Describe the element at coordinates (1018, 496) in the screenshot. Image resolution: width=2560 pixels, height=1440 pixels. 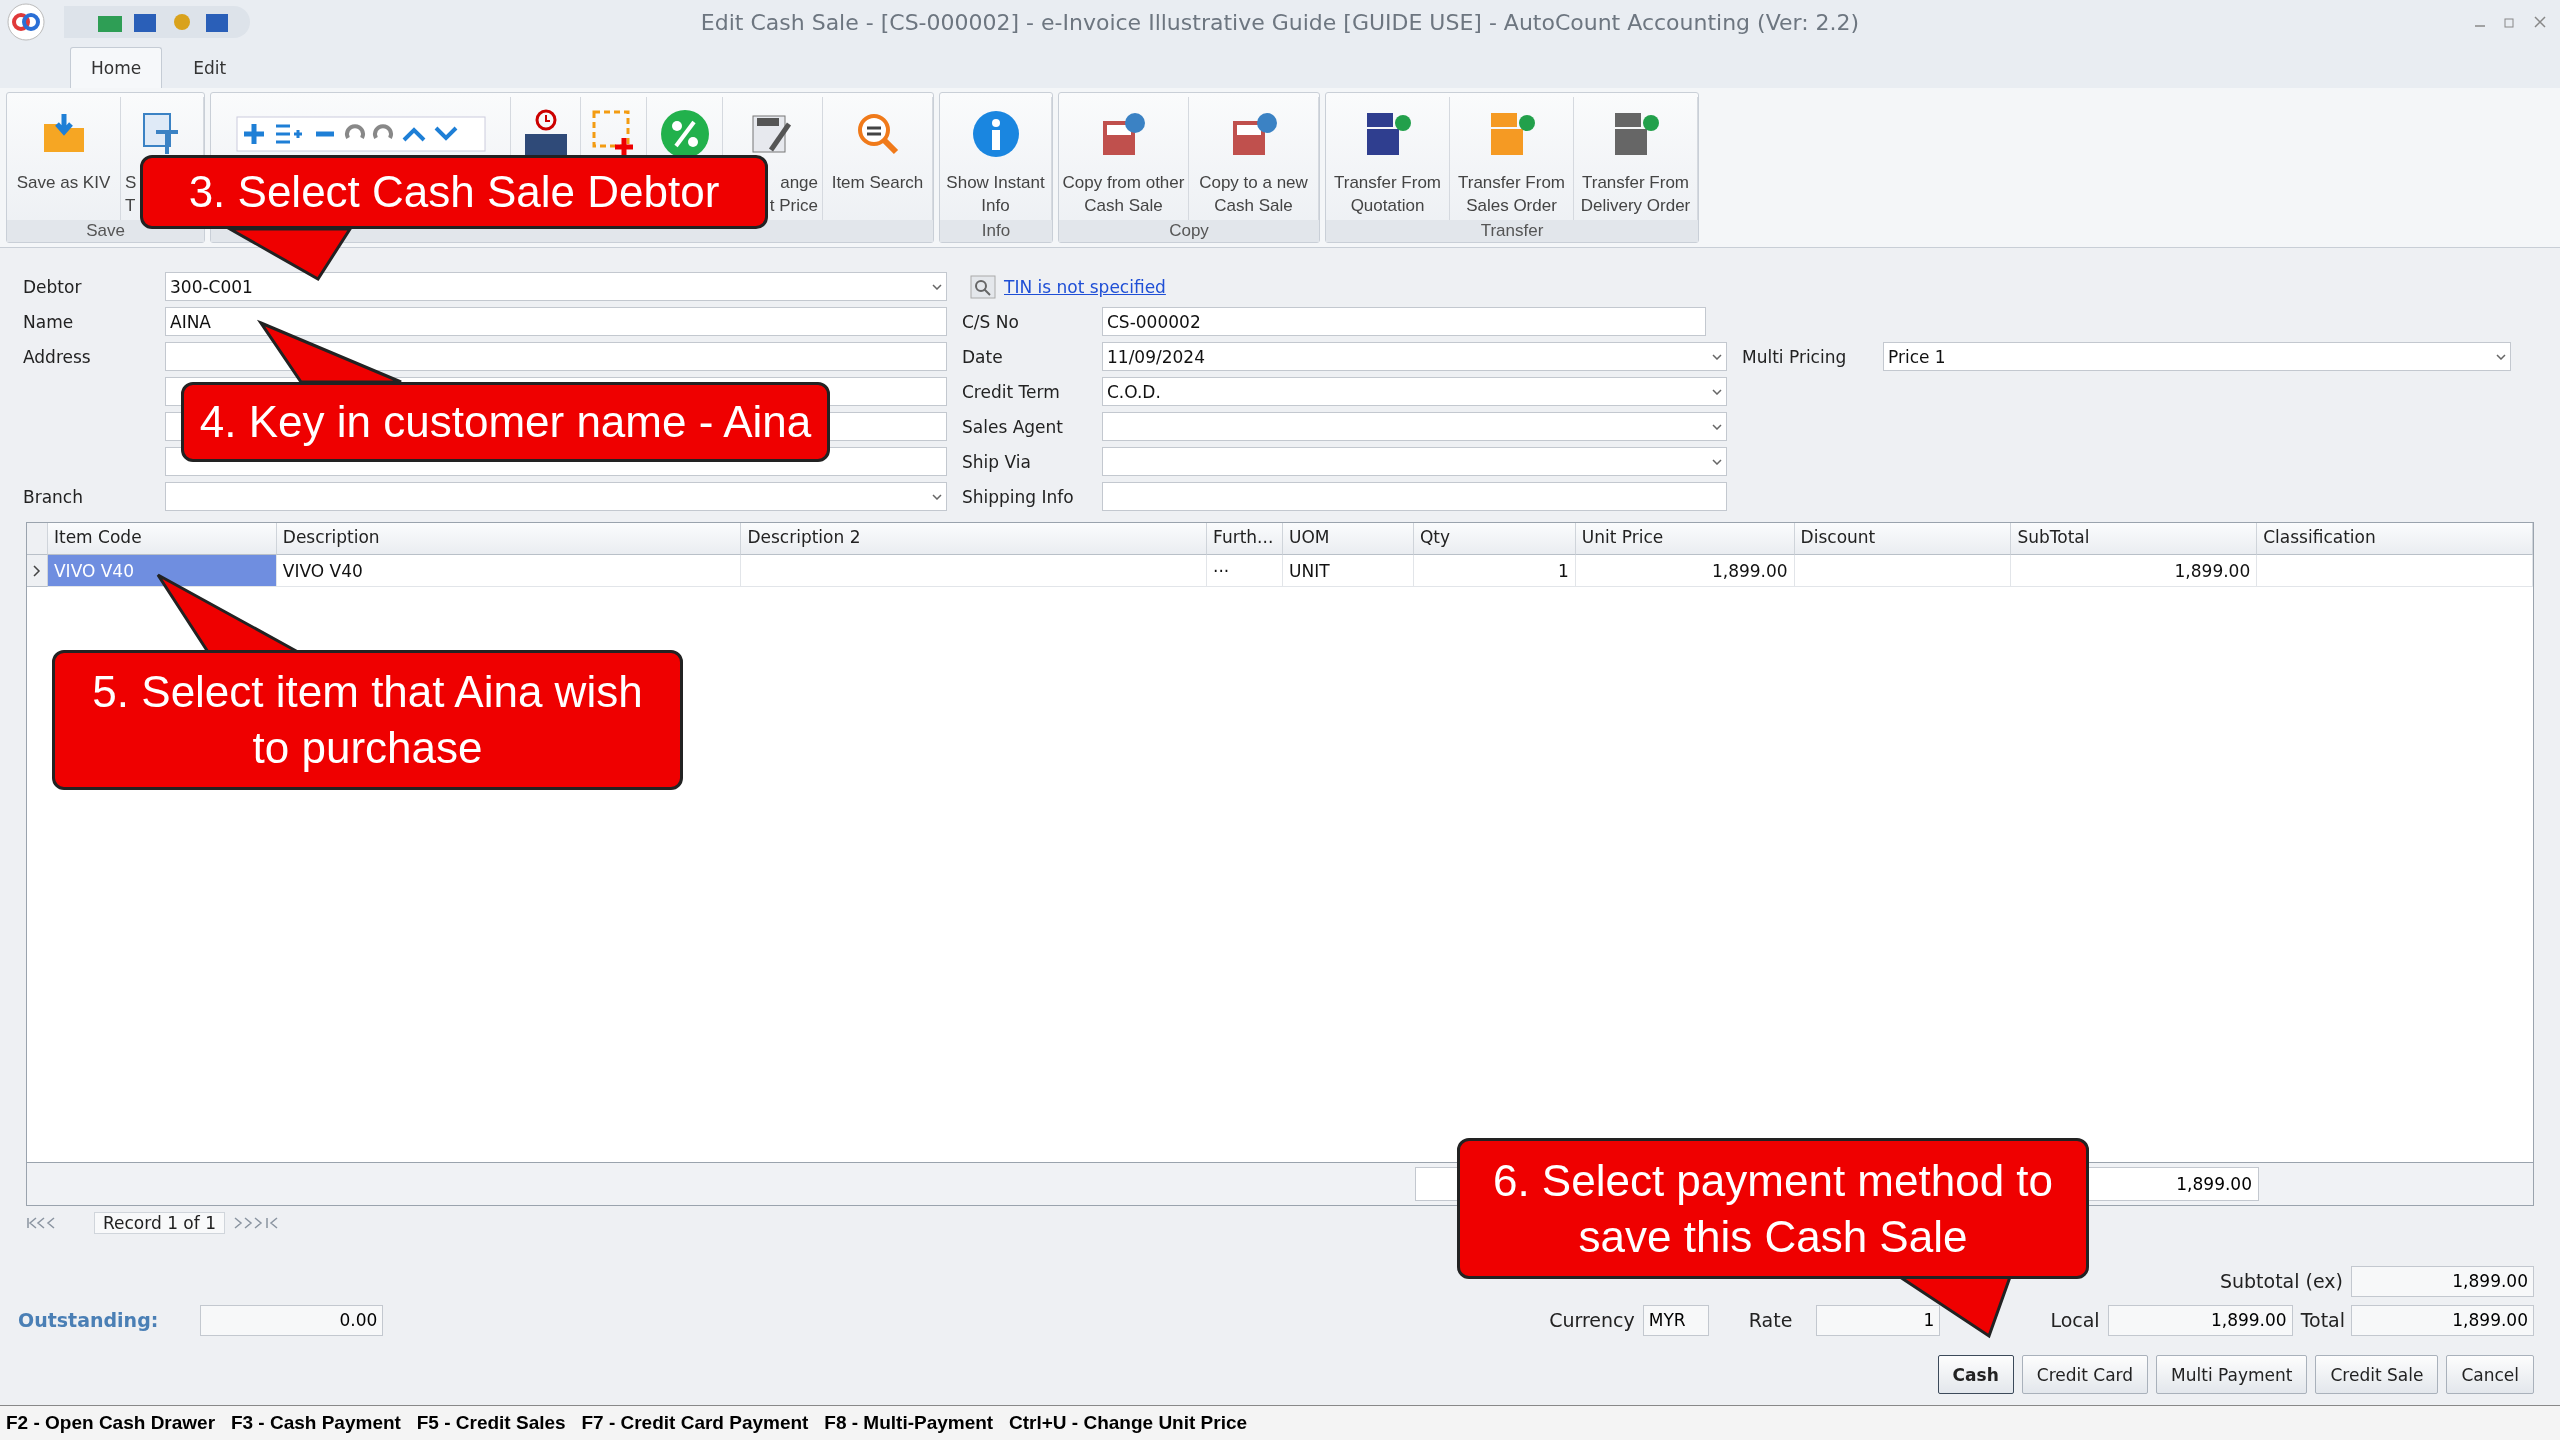
I see `field-label: Shipping Info` at that location.